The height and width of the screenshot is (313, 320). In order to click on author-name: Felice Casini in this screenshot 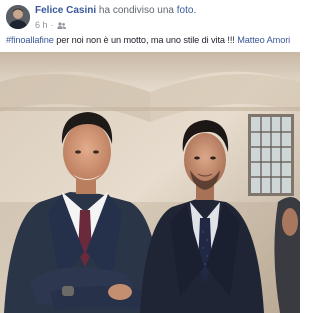, I will do `click(65, 10)`.